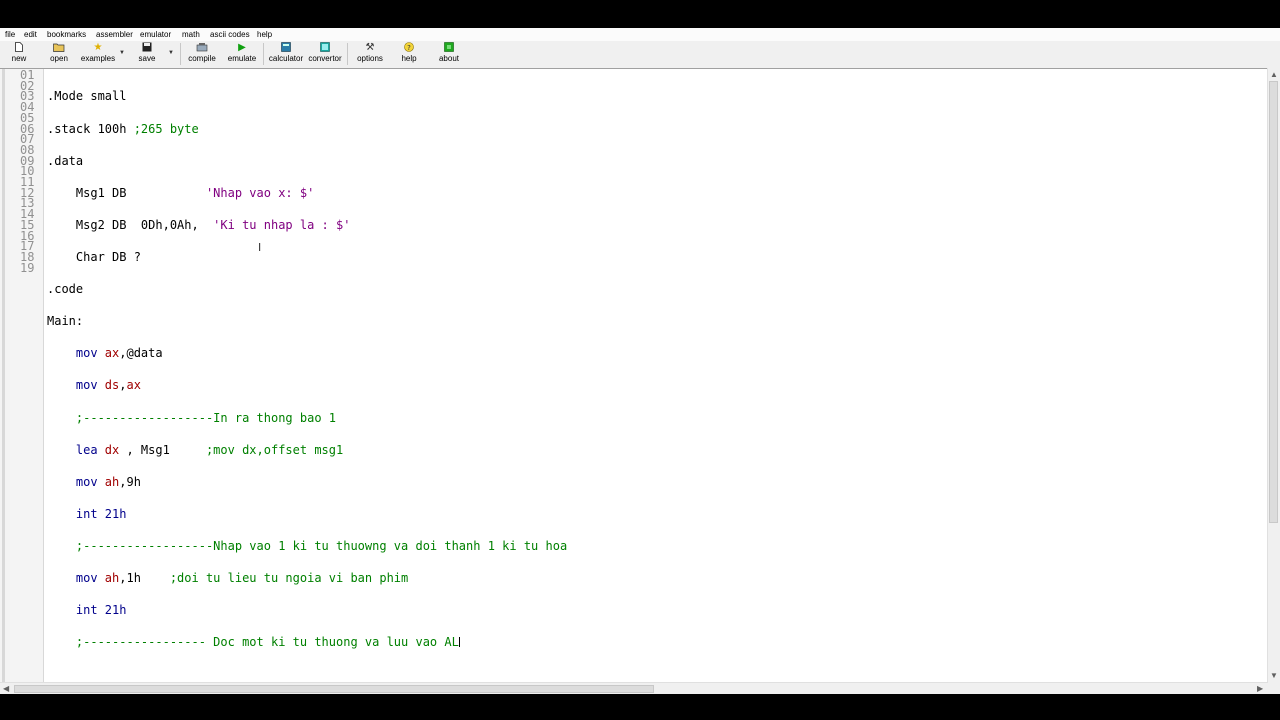 Image resolution: width=1280 pixels, height=720 pixels. Describe the element at coordinates (155, 34) in the screenshot. I see `menu-emulator: emulator` at that location.